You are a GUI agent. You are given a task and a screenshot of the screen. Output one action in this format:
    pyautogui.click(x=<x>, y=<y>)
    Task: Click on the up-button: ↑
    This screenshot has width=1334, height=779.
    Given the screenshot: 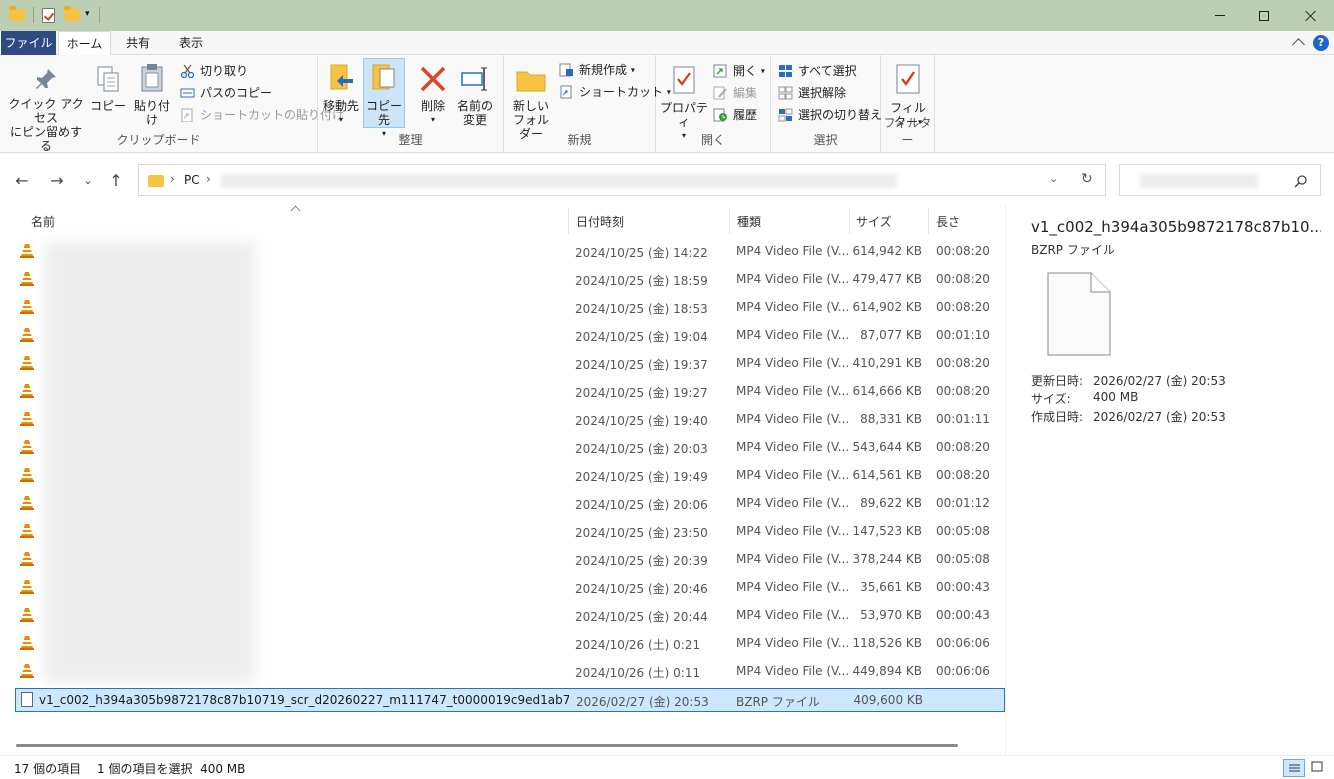 What is the action you would take?
    pyautogui.click(x=116, y=180)
    